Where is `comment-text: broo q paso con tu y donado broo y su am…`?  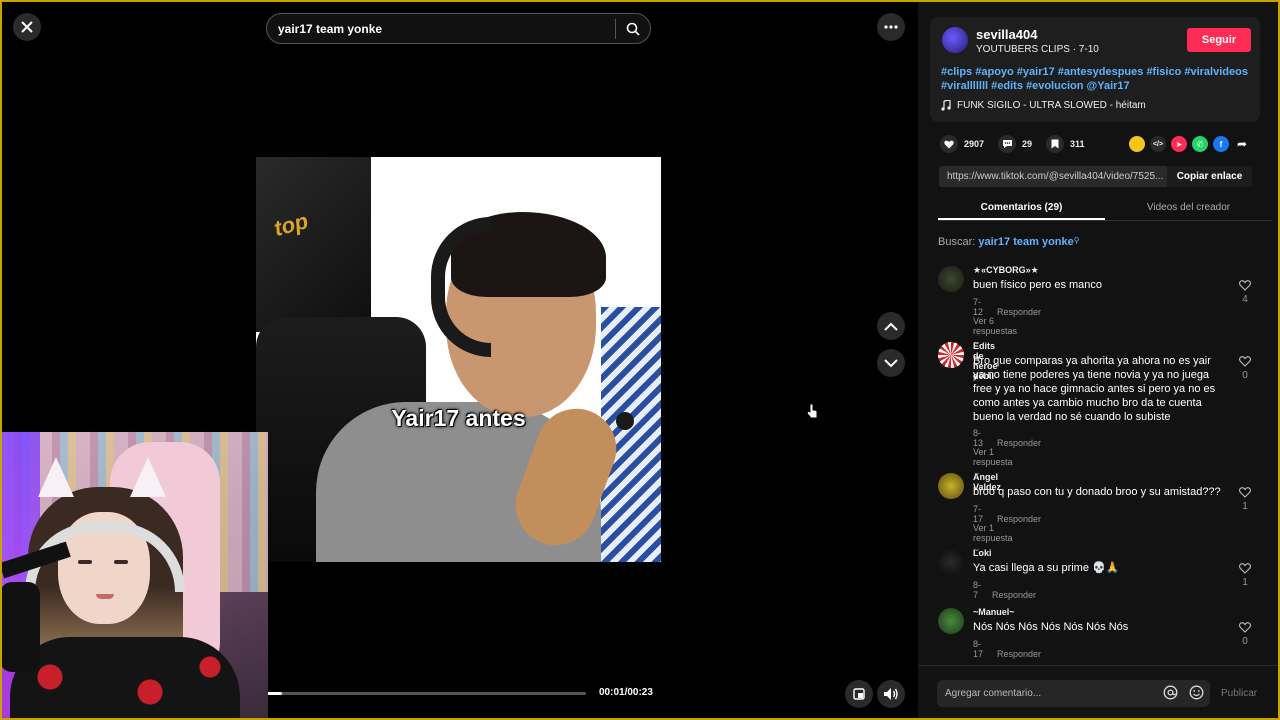 comment-text: broo q paso con tu y donado broo y su am… is located at coordinates (1097, 492).